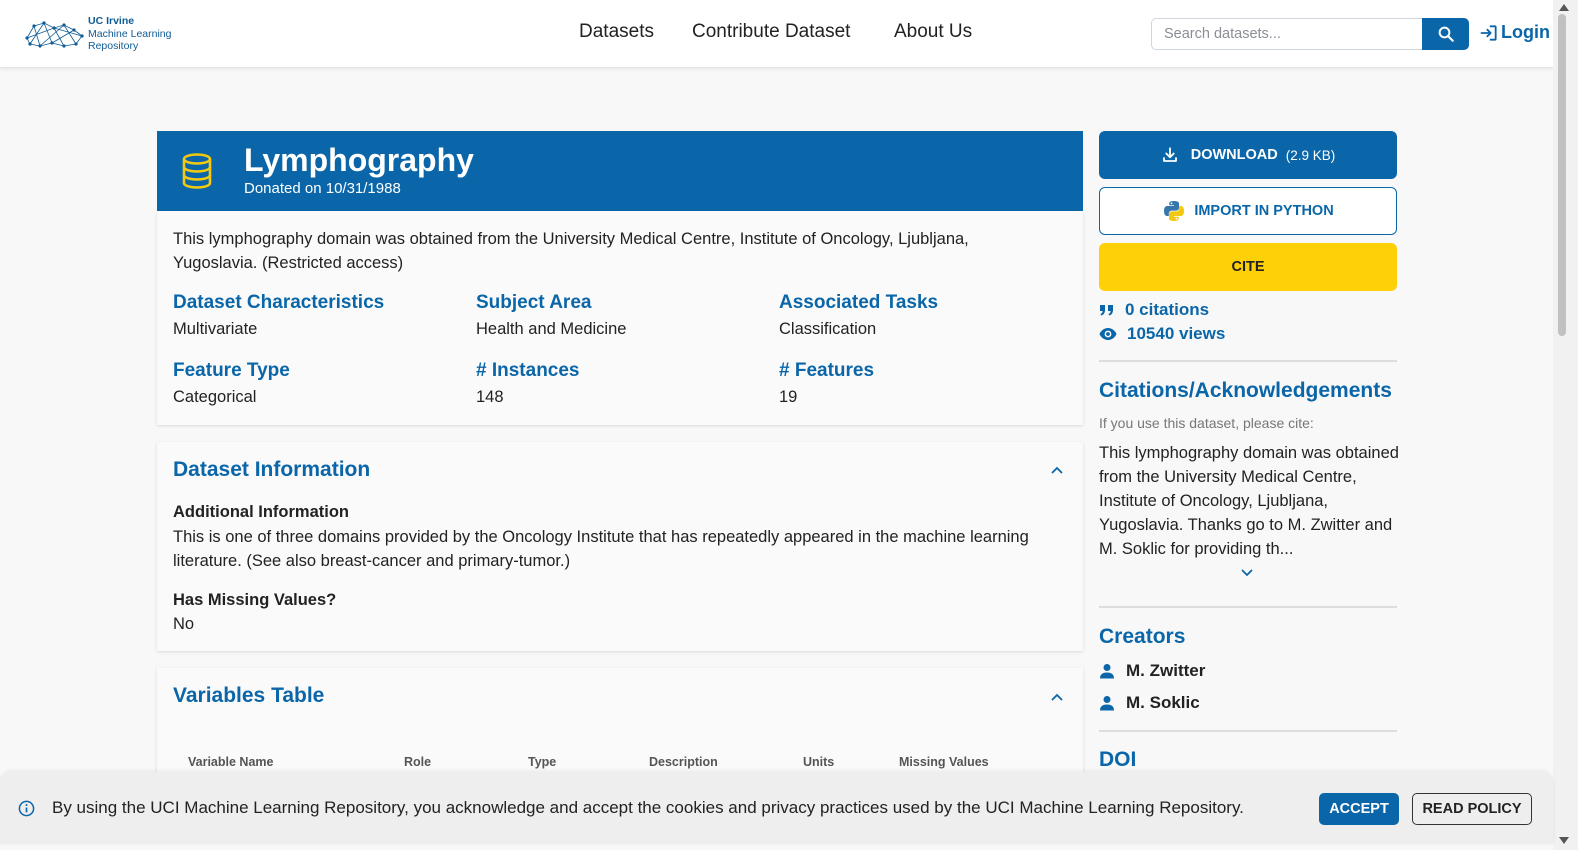  I want to click on page-scrollbar, so click(1565, 425).